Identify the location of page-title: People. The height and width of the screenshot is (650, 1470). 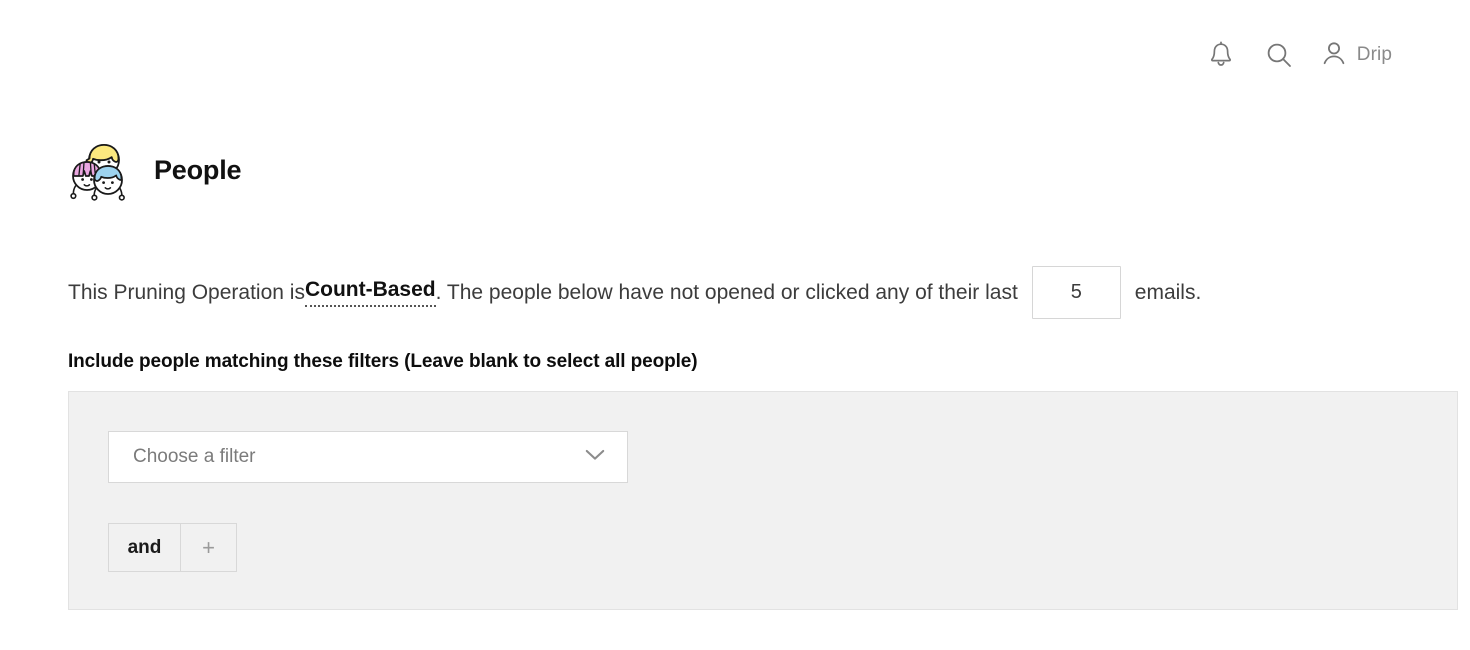
(198, 169).